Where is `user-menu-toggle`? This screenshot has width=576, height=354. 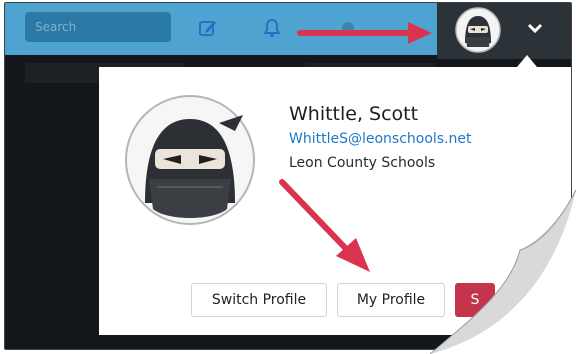
user-menu-toggle is located at coordinates (504, 31).